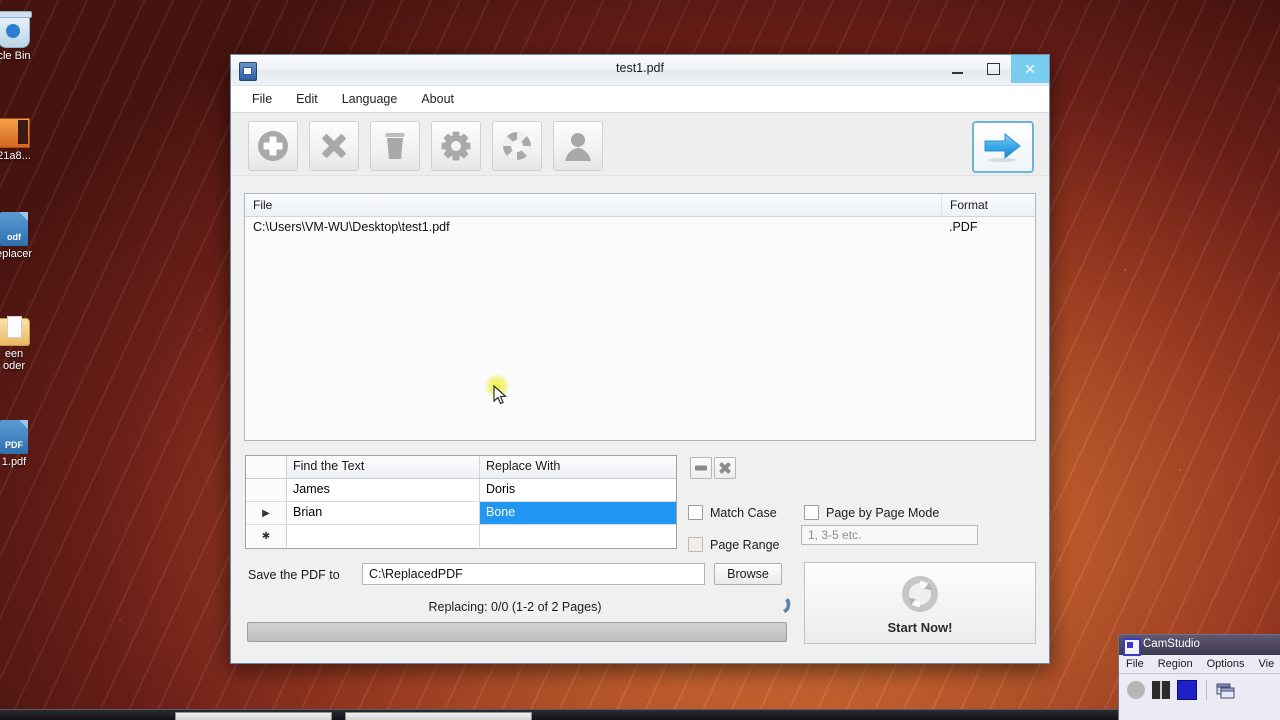  I want to click on browse-button: Browse, so click(748, 574).